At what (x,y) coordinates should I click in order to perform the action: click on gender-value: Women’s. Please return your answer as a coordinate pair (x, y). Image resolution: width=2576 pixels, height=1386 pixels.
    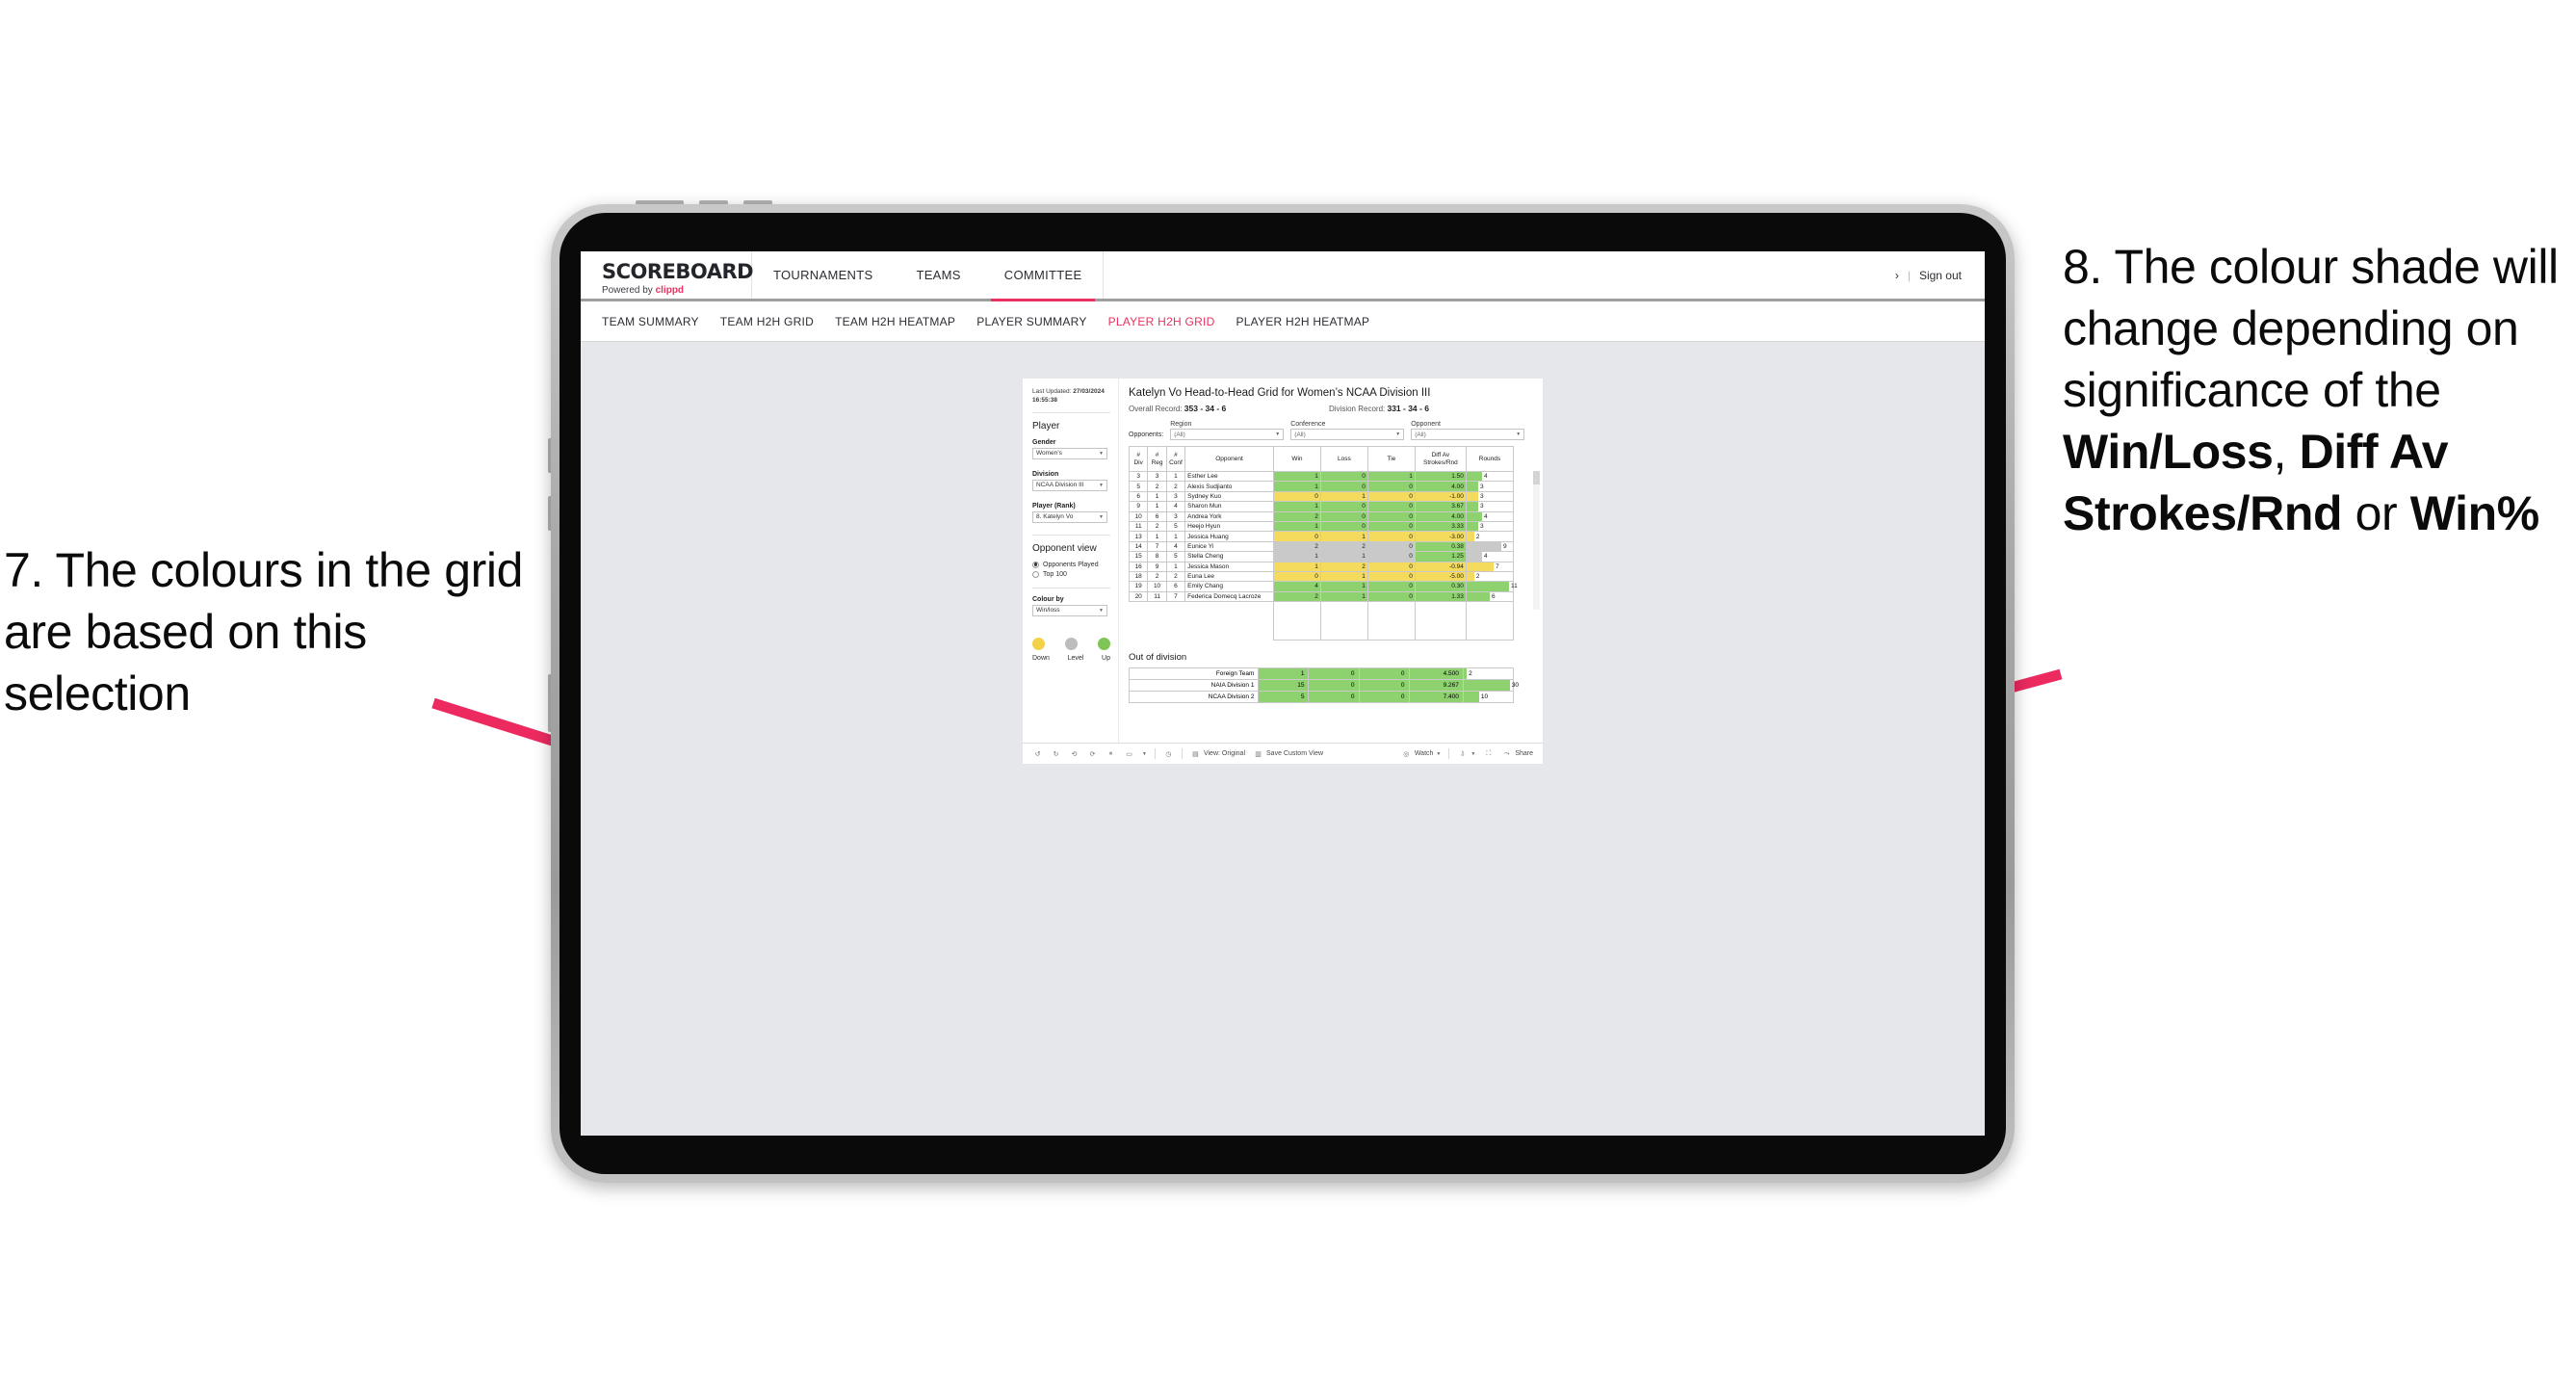
    Looking at the image, I should click on (1049, 454).